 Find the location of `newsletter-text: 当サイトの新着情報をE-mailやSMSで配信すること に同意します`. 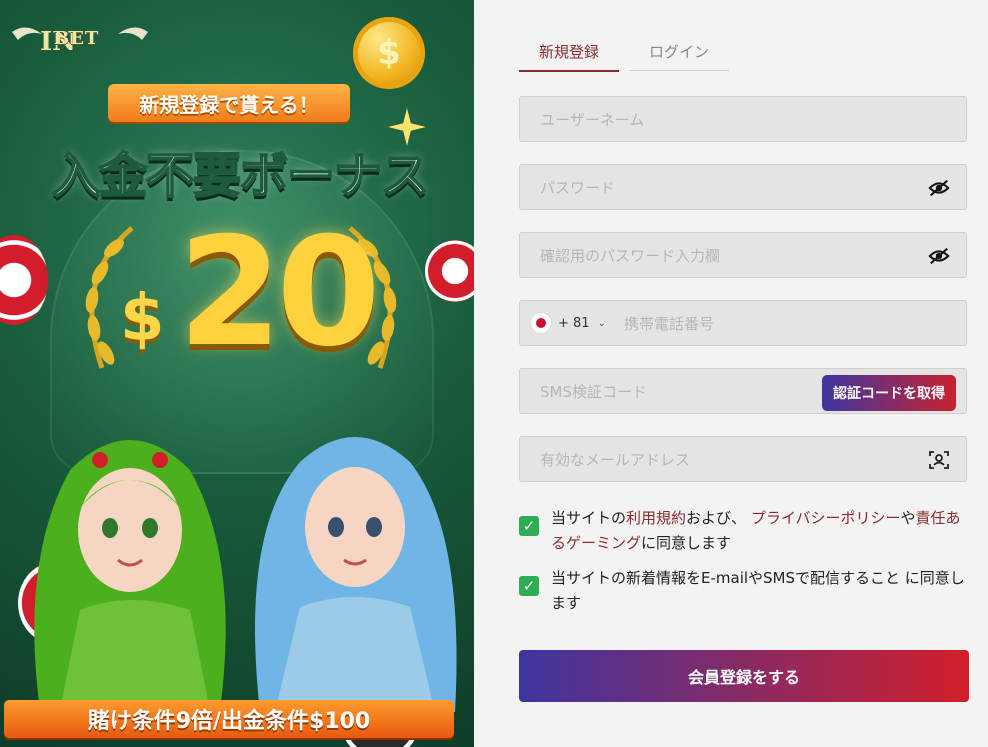

newsletter-text: 当サイトの新着情報をE-mailやSMSで配信すること に同意します is located at coordinates (758, 590).